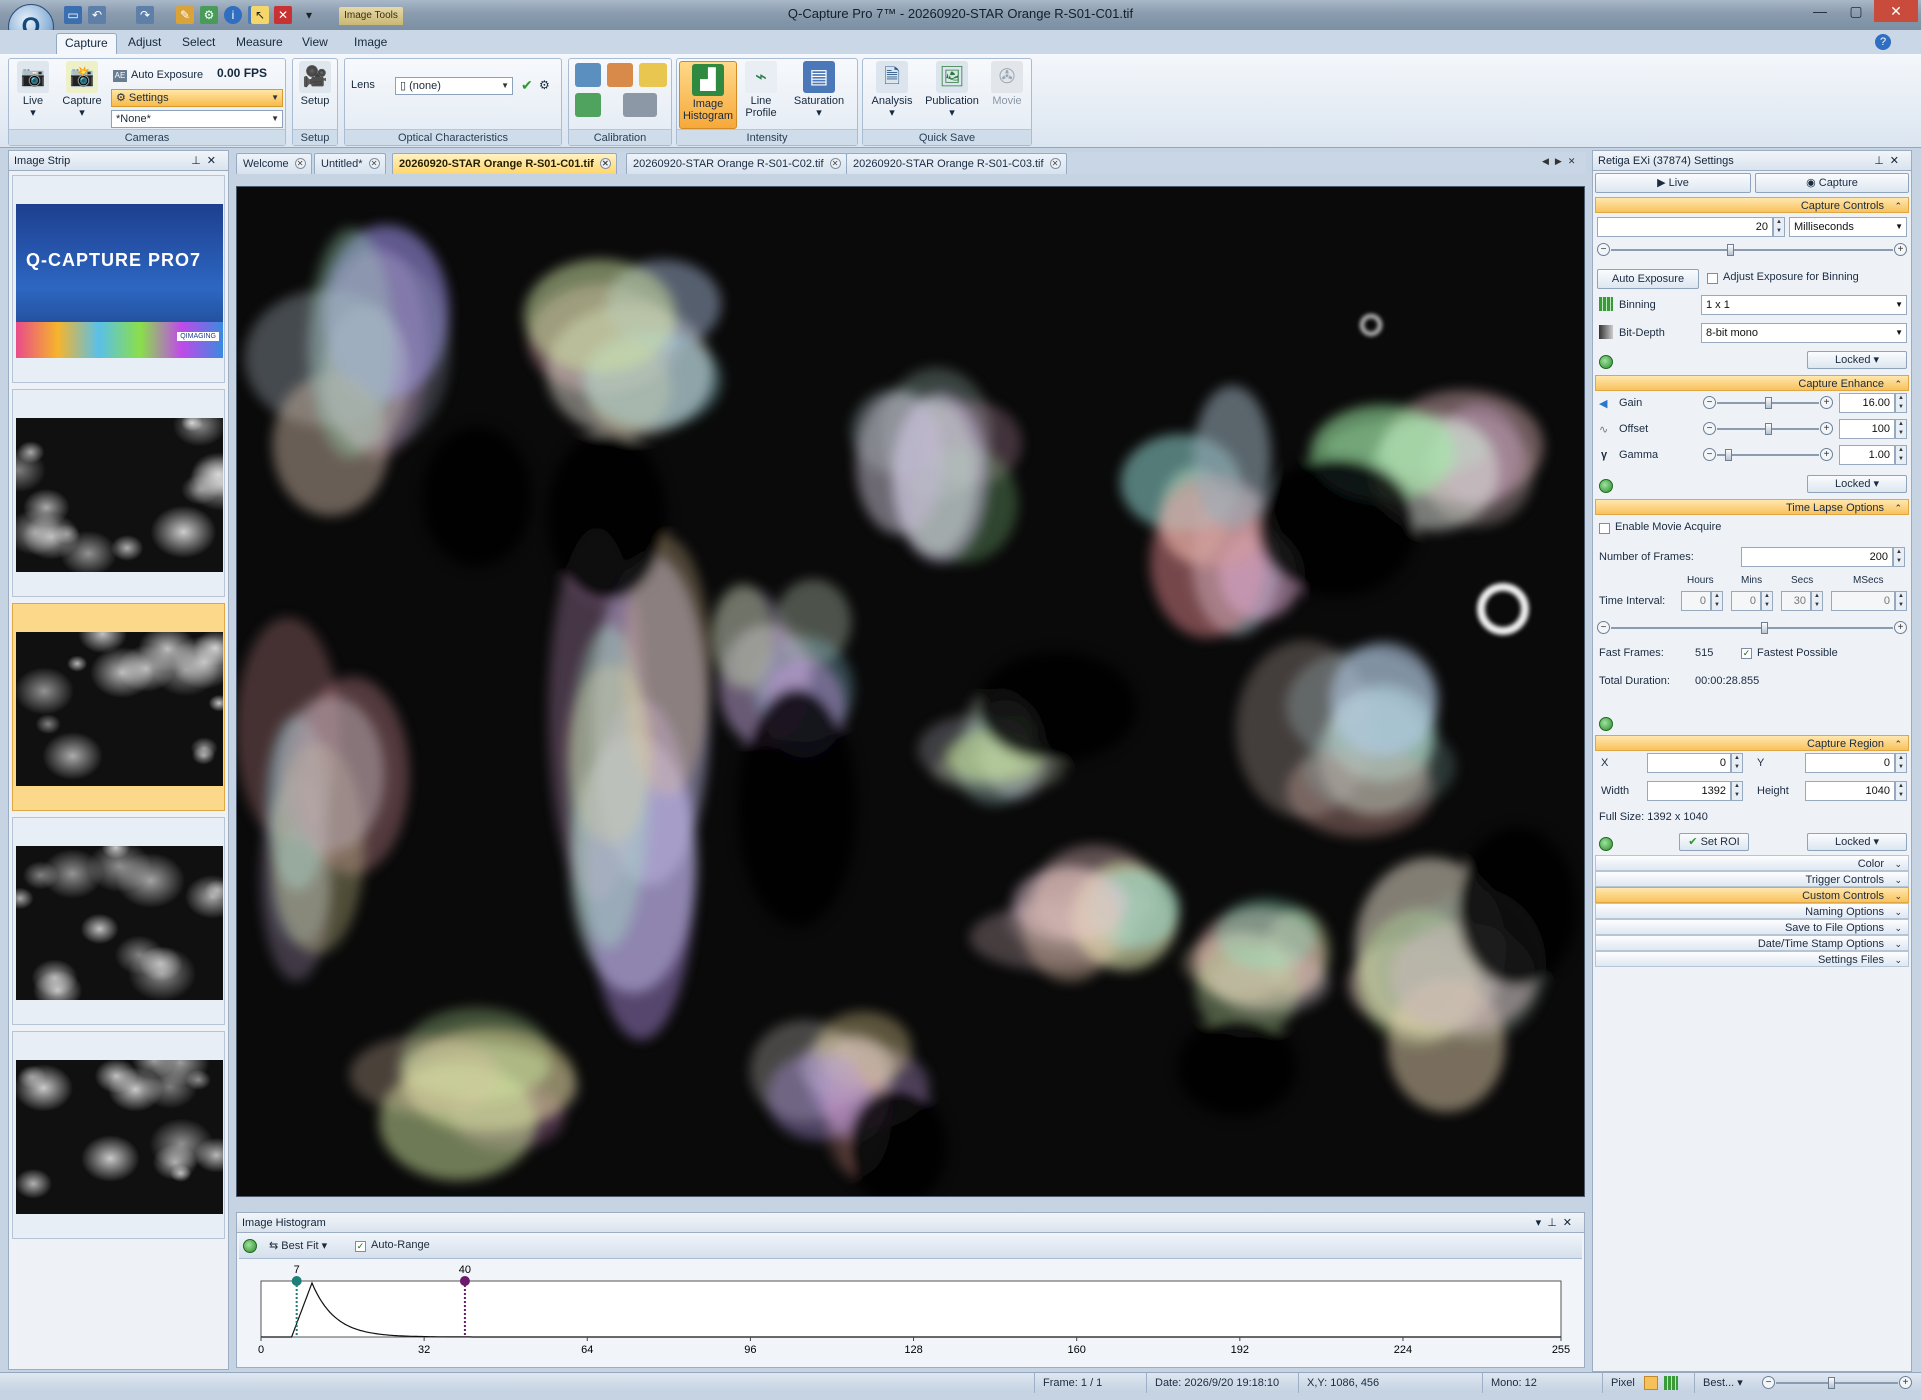 Image resolution: width=1921 pixels, height=1400 pixels. What do you see at coordinates (1901, 455) in the screenshot?
I see `gamma-spinner: ▲ ▼` at bounding box center [1901, 455].